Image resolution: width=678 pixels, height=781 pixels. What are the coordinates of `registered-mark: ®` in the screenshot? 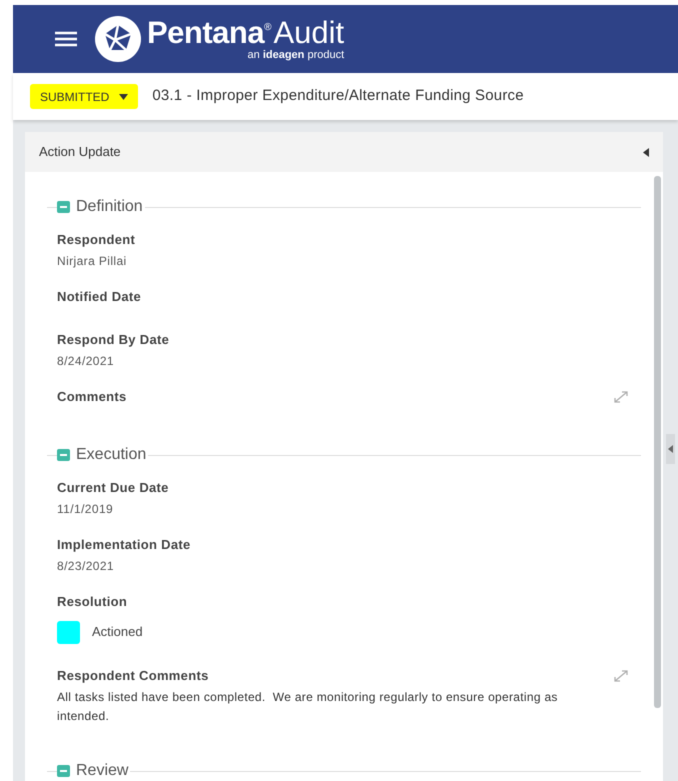 It's located at (268, 27).